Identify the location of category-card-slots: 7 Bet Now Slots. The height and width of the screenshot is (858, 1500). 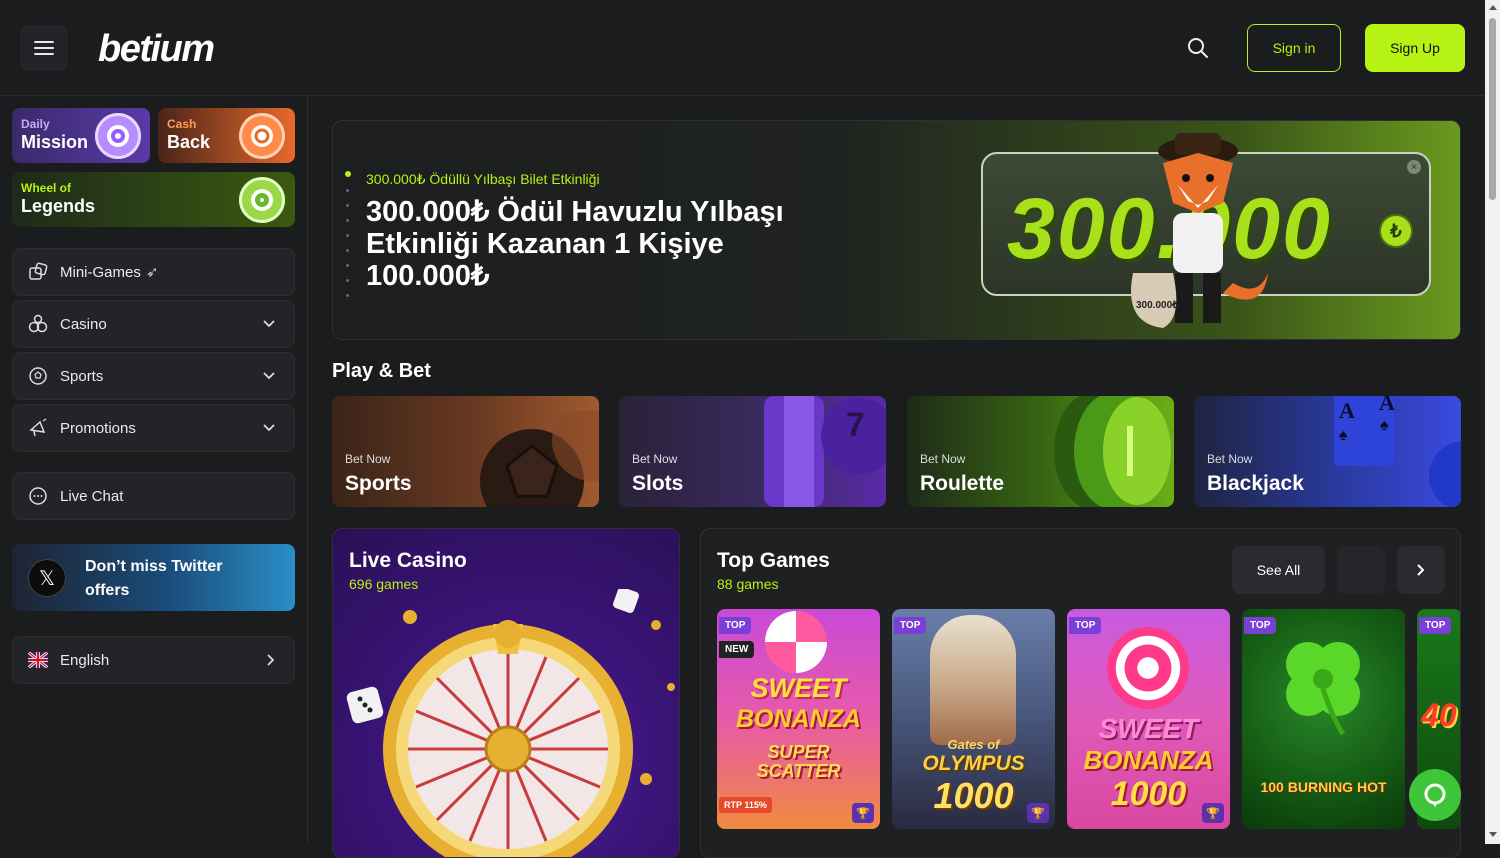
(752, 451).